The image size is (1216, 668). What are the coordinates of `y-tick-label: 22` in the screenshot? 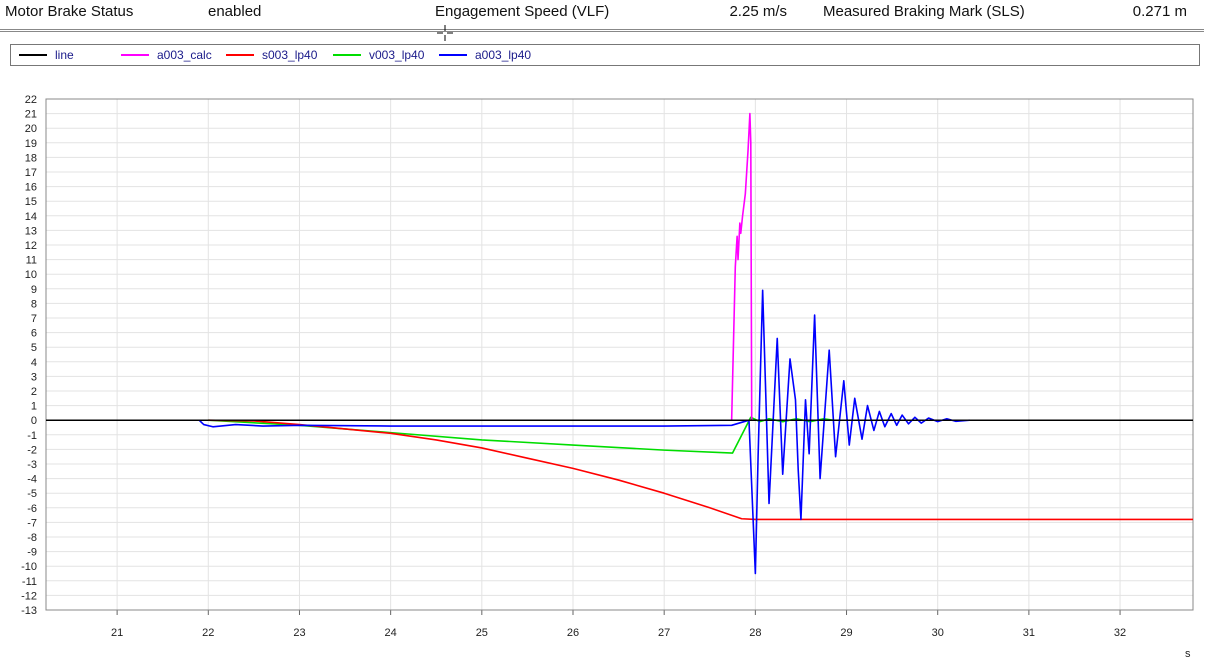 It's located at (31, 100).